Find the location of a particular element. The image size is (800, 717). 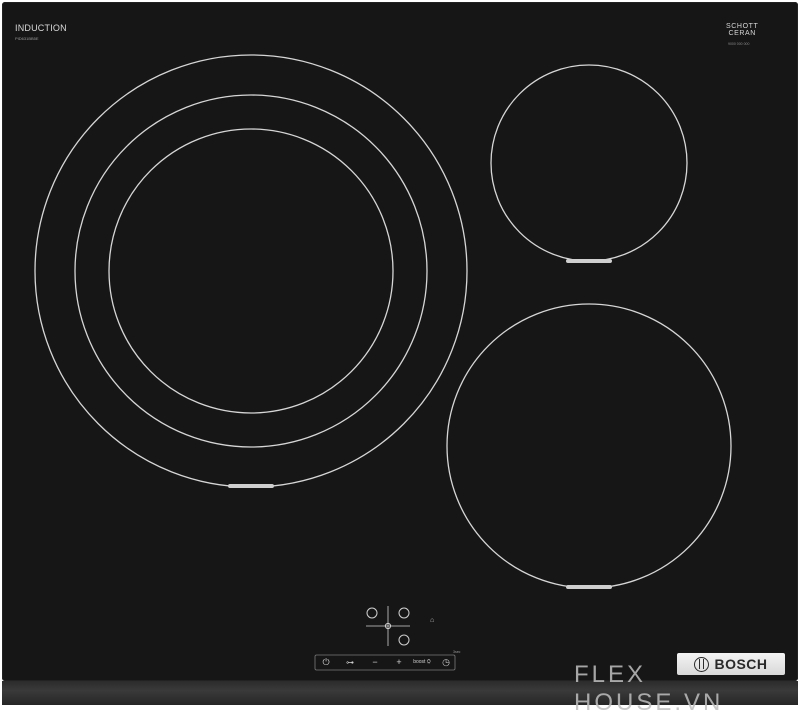

zone-selector is located at coordinates (388, 626).